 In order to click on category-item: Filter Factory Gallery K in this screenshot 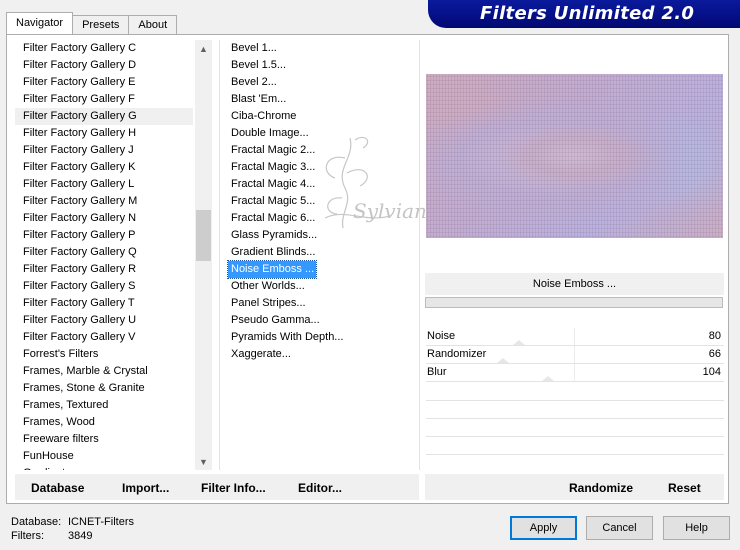, I will do `click(104, 167)`.